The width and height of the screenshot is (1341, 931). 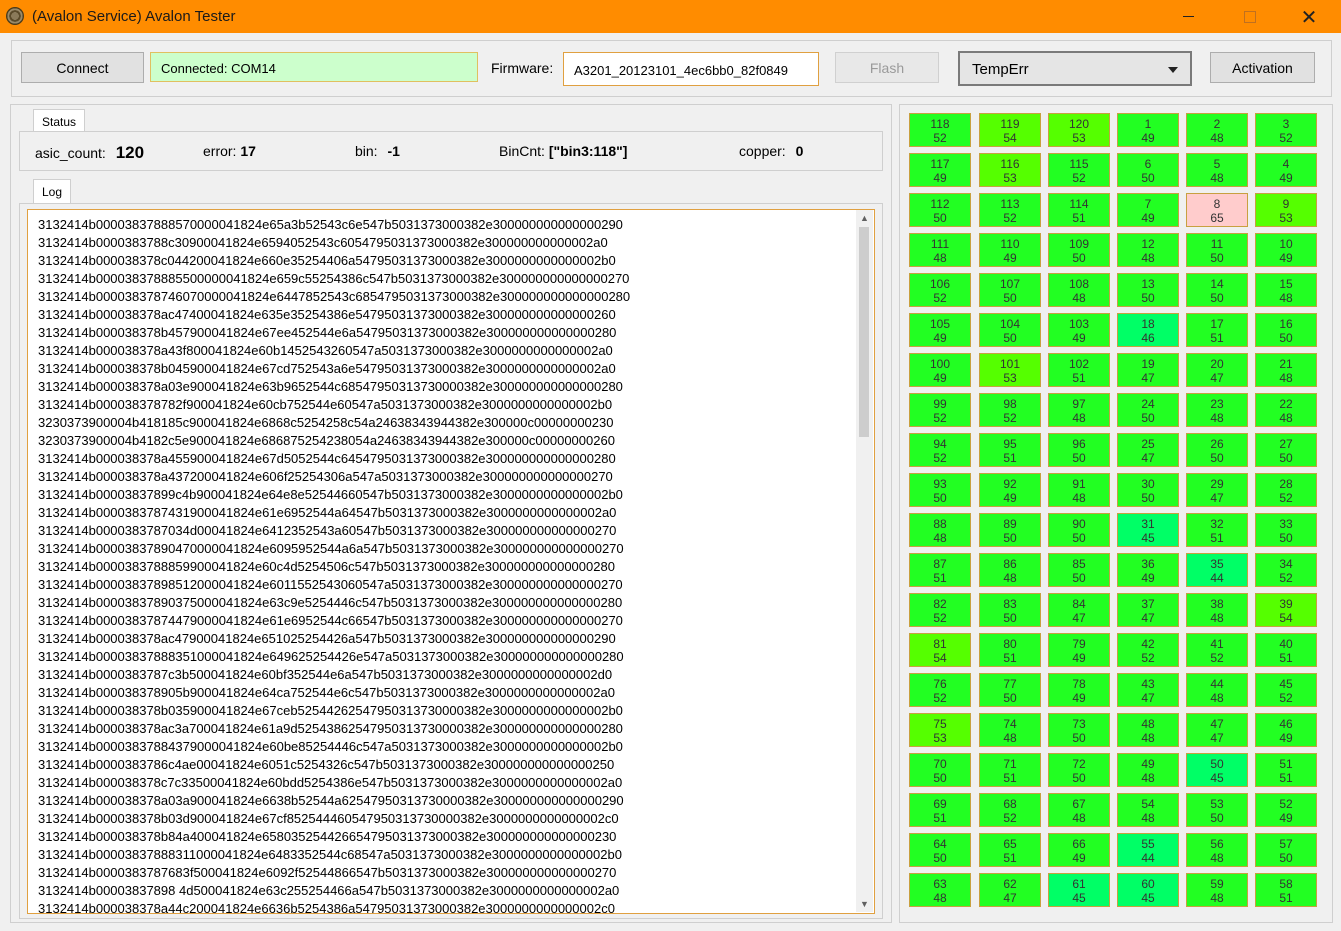 I want to click on error-label: error:, so click(x=220, y=151).